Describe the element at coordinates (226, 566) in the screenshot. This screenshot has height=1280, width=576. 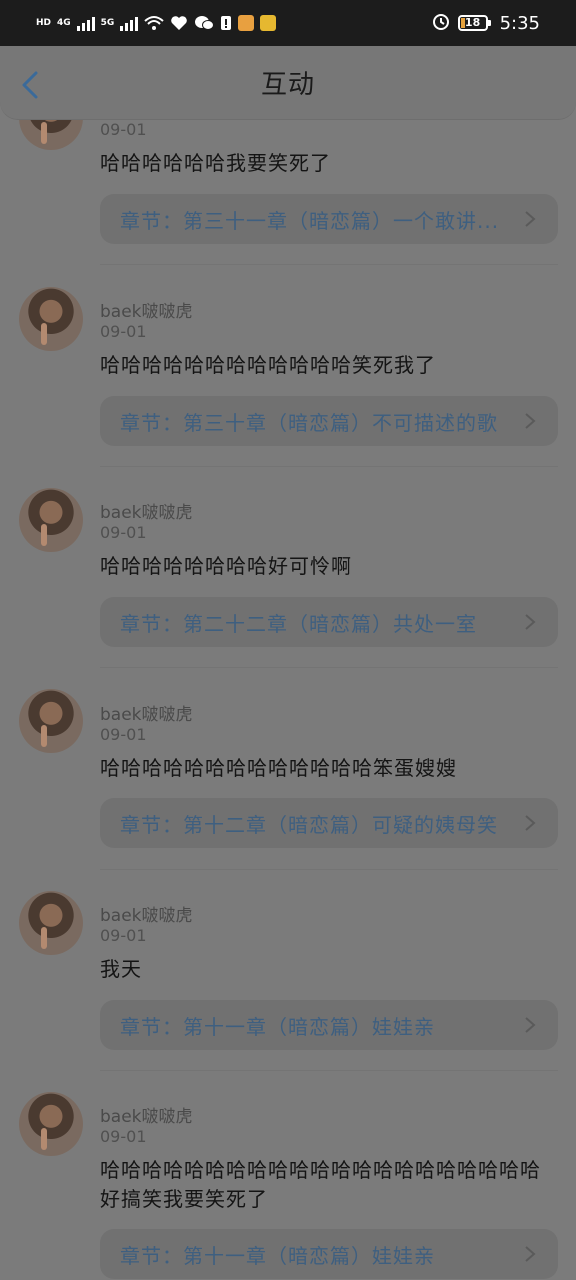
I see `comment-text: 哈哈哈哈哈哈哈哈好可怜啊` at that location.